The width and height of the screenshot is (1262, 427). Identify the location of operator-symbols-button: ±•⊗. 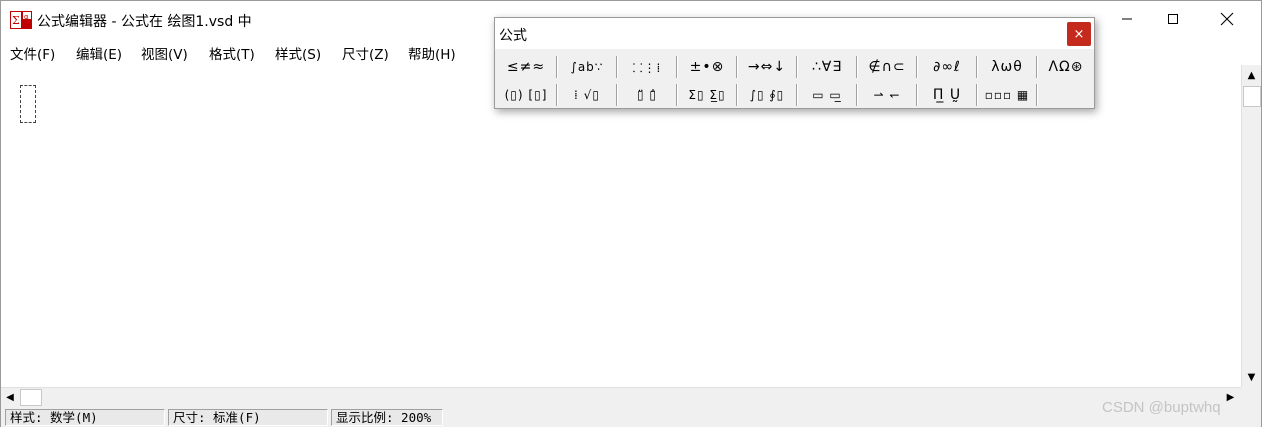
(707, 67).